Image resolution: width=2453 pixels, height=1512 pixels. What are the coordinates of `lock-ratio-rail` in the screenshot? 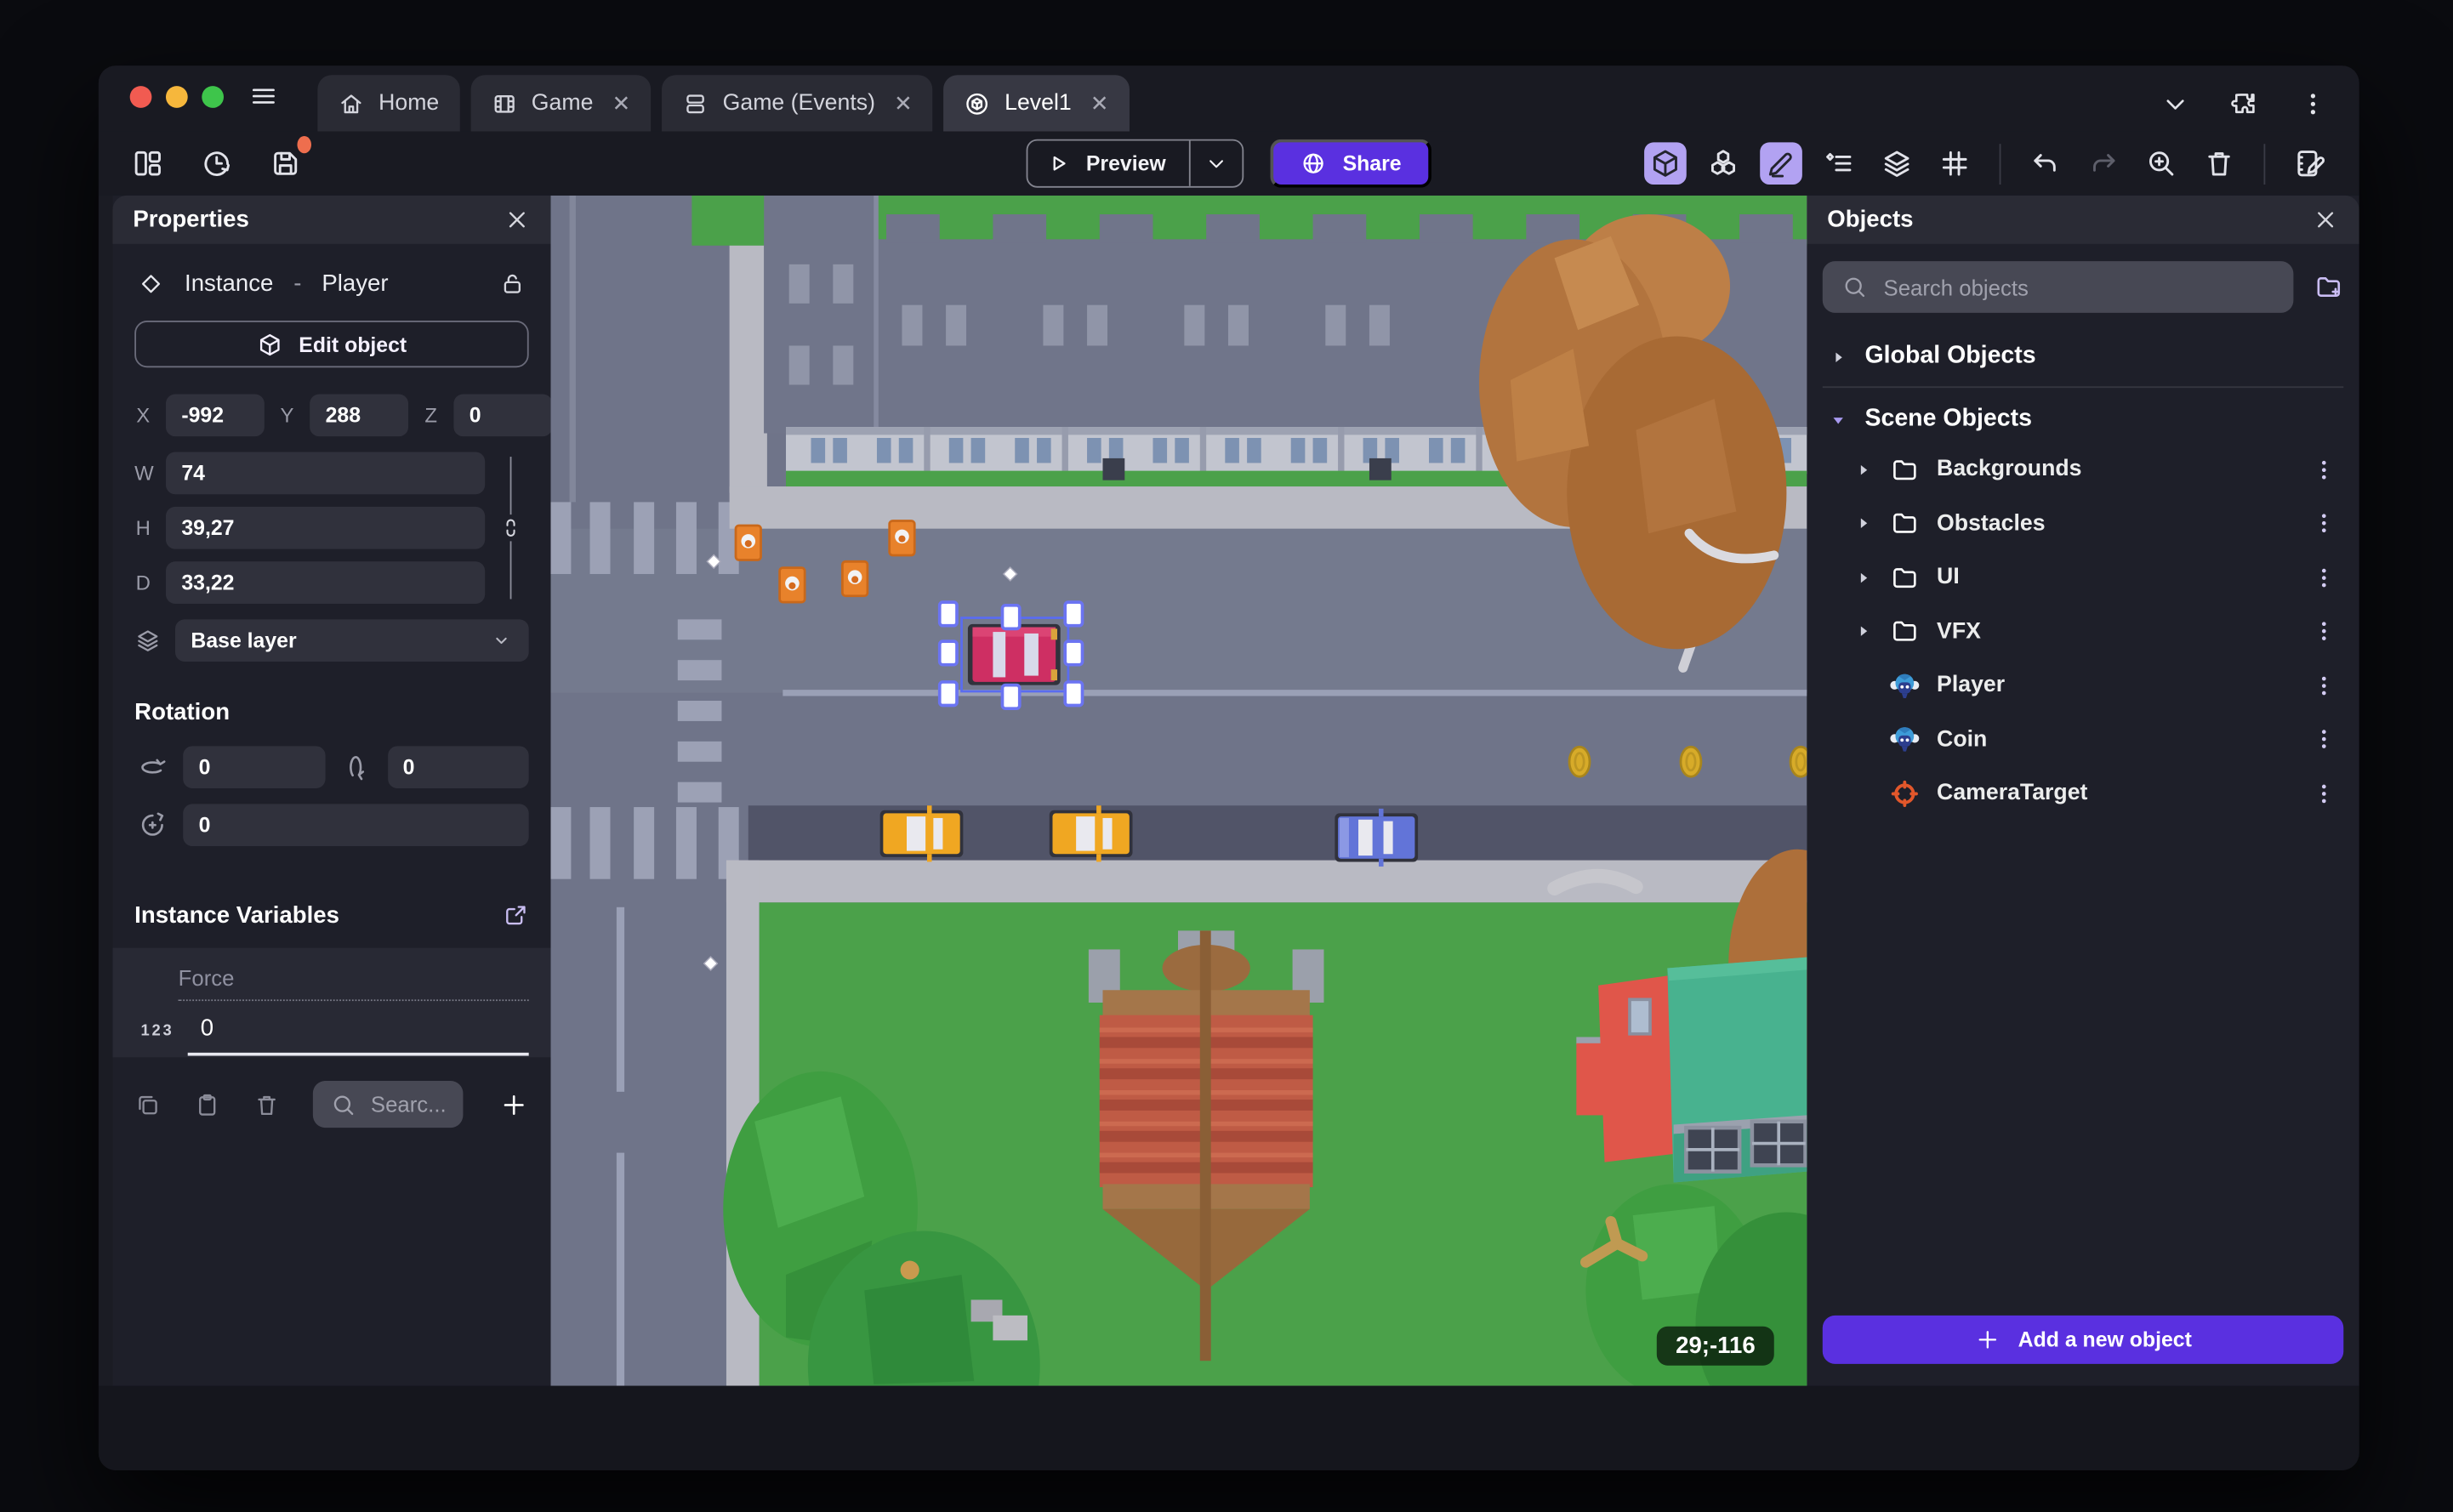 It's located at (510, 528).